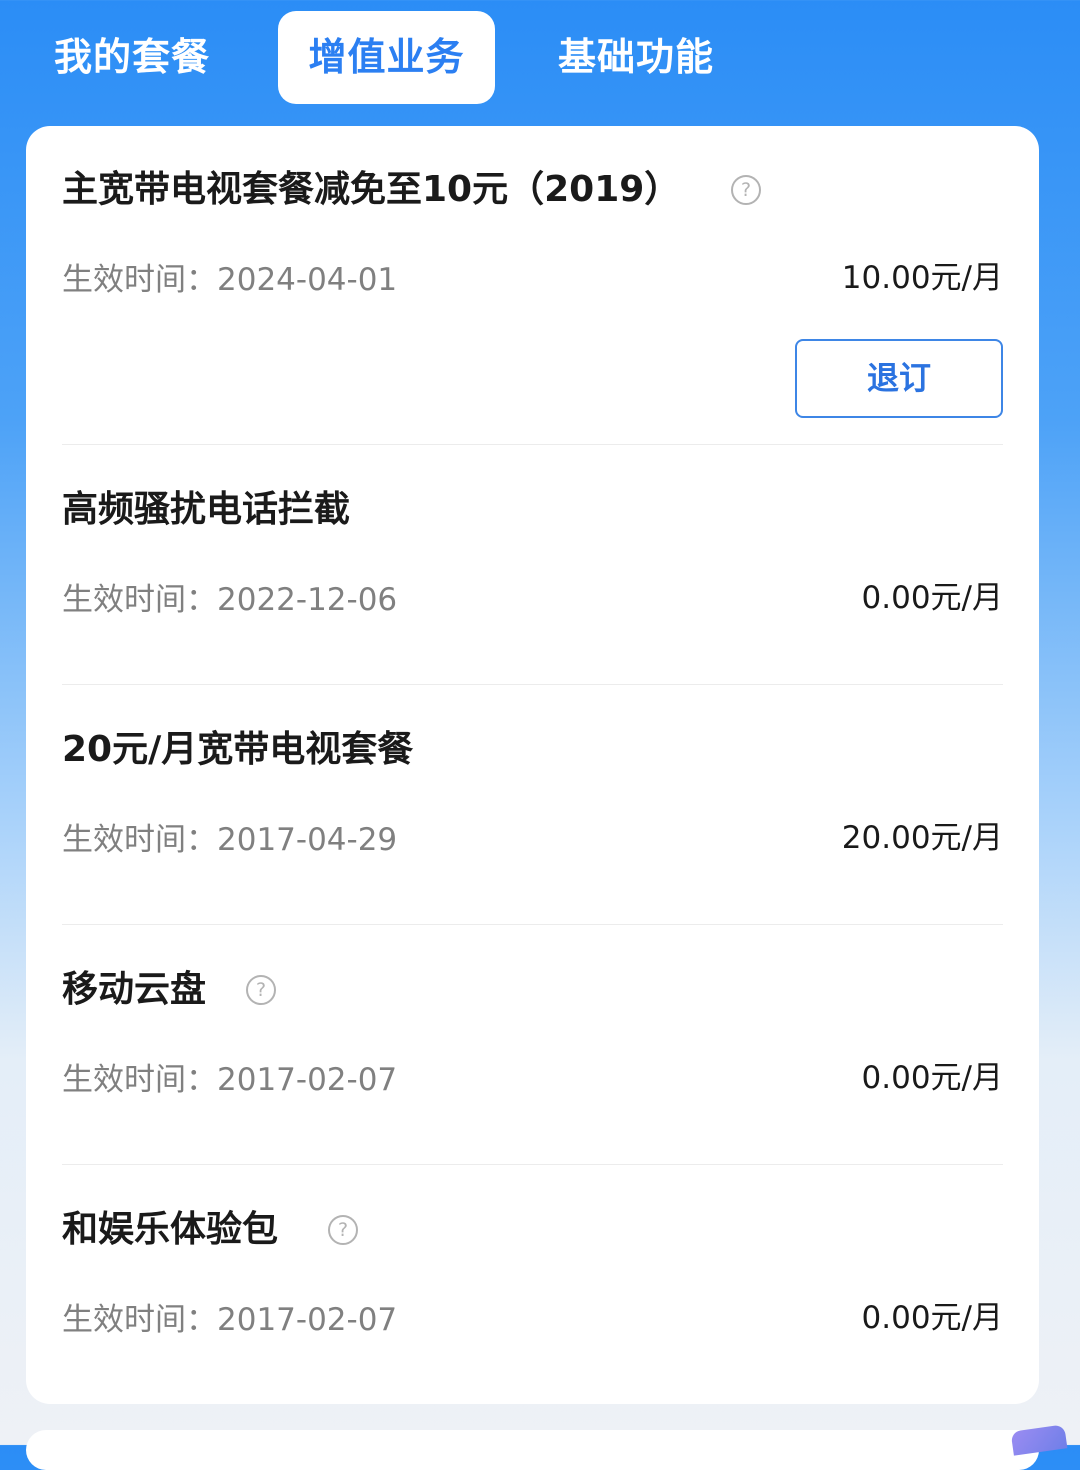 This screenshot has width=1080, height=1470. Describe the element at coordinates (134, 989) in the screenshot. I see `service-title: 移动云盘` at that location.